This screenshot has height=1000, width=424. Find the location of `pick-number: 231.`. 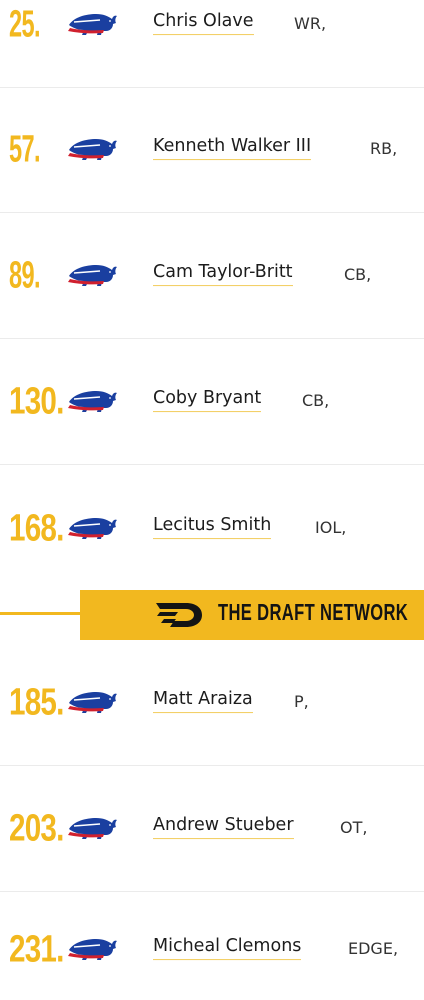

pick-number: 231. is located at coordinates (36, 949).